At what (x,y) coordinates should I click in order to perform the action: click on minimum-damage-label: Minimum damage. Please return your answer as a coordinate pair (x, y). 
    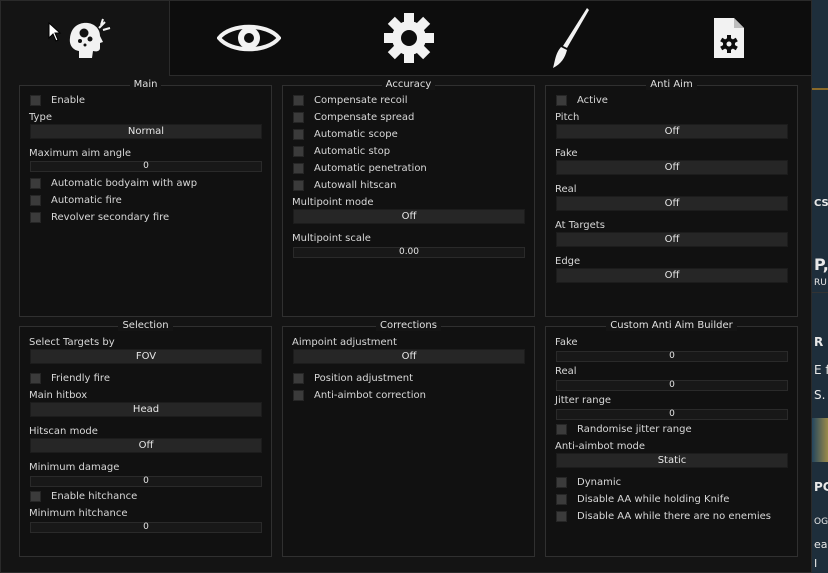
    Looking at the image, I should click on (74, 467).